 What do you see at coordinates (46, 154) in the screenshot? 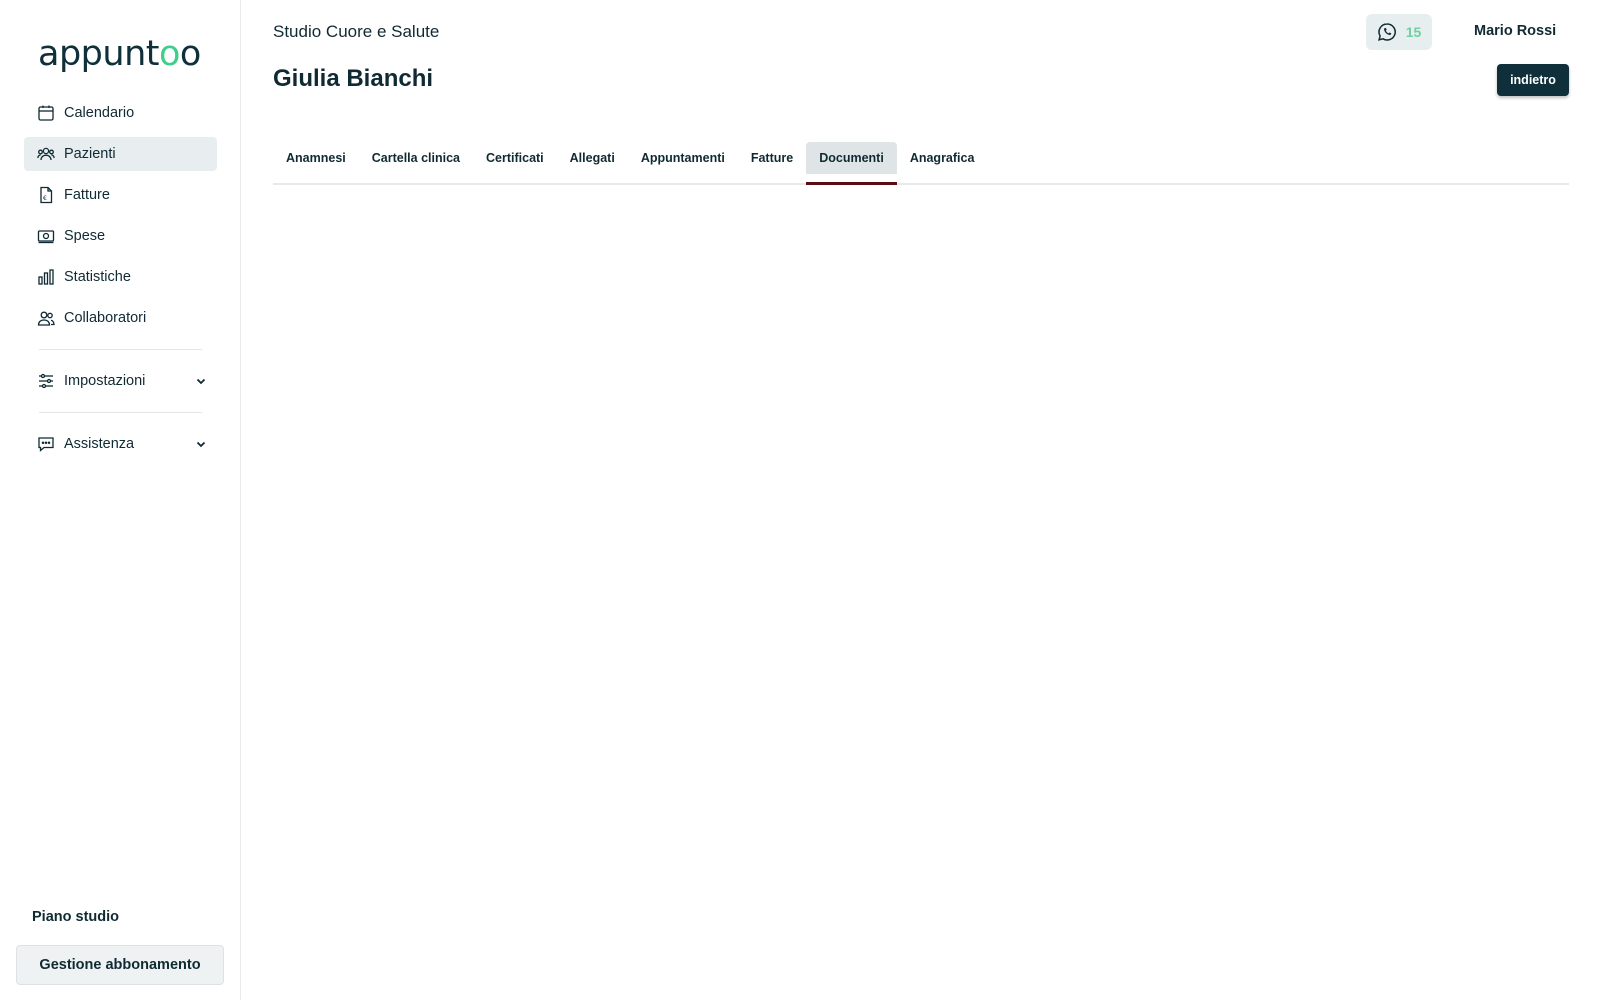
I see `users-icon` at bounding box center [46, 154].